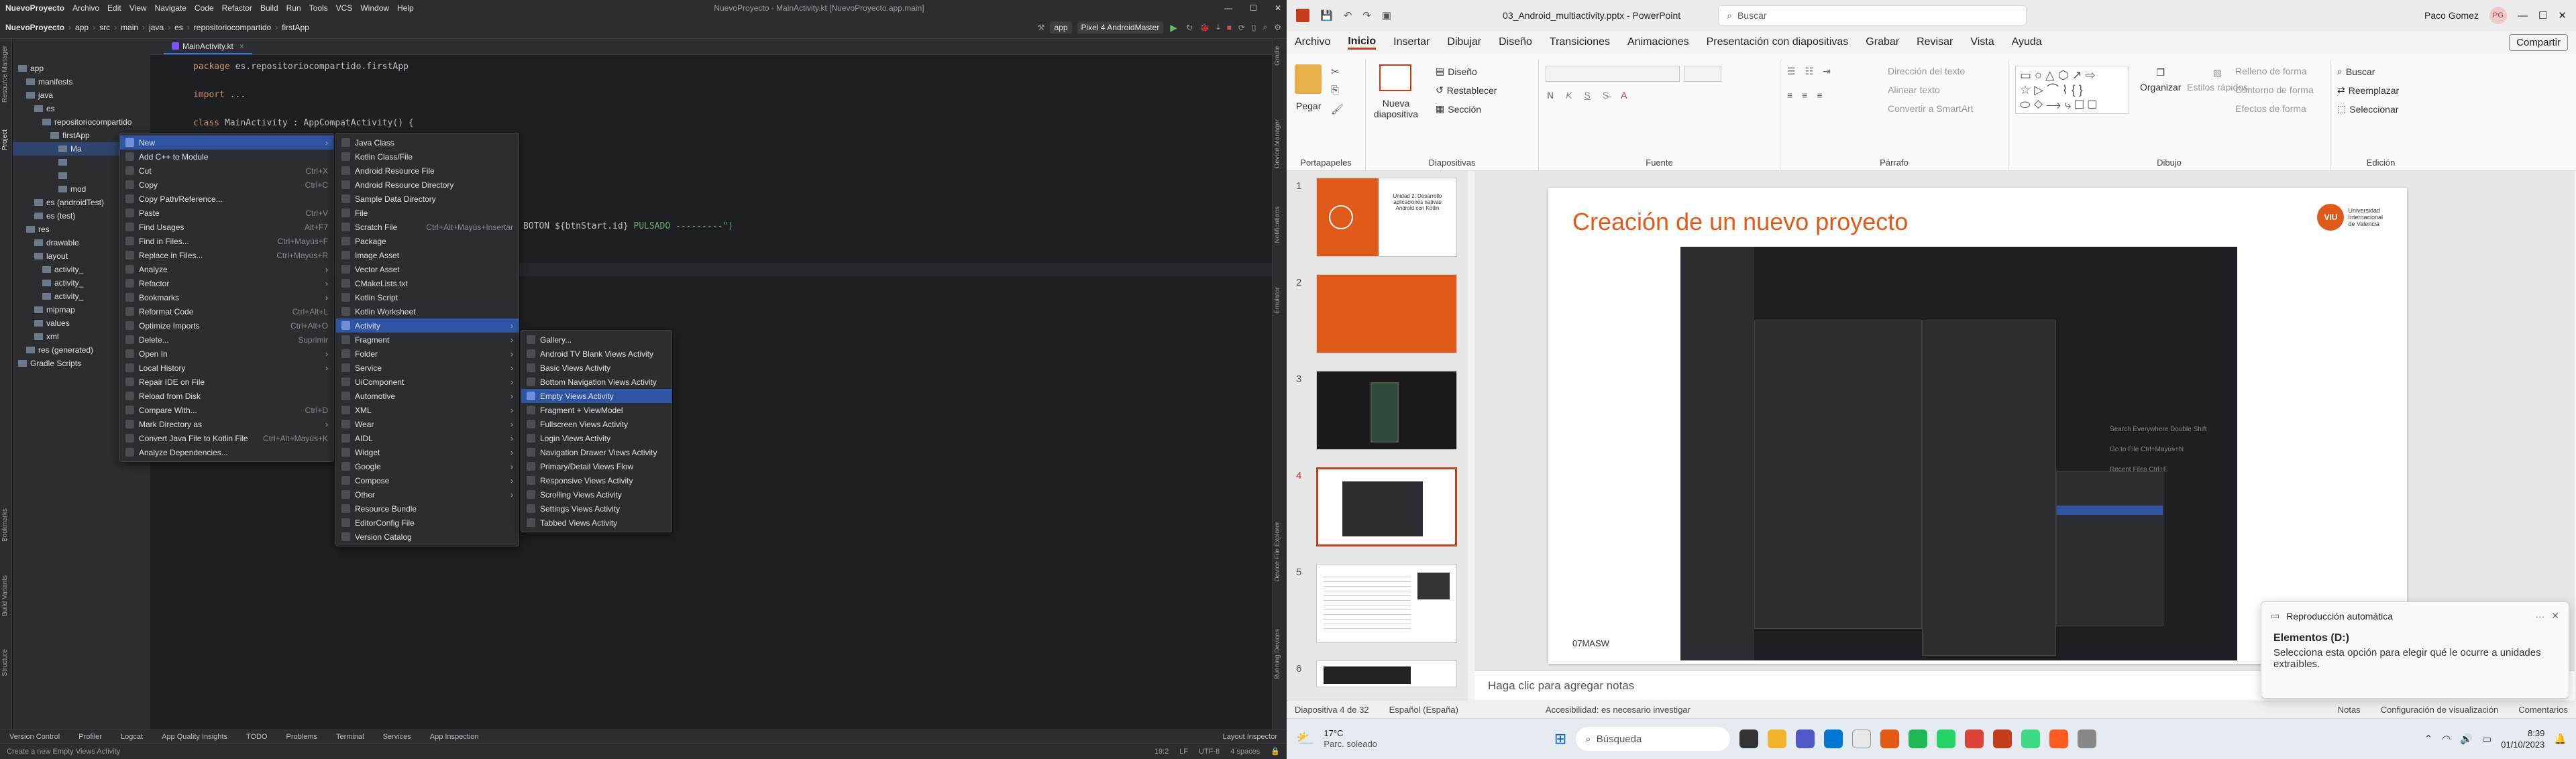 Image resolution: width=2576 pixels, height=759 pixels. Describe the element at coordinates (1277, 551) in the screenshot. I see `tool-device-file-explorer: Device File Explorer` at that location.